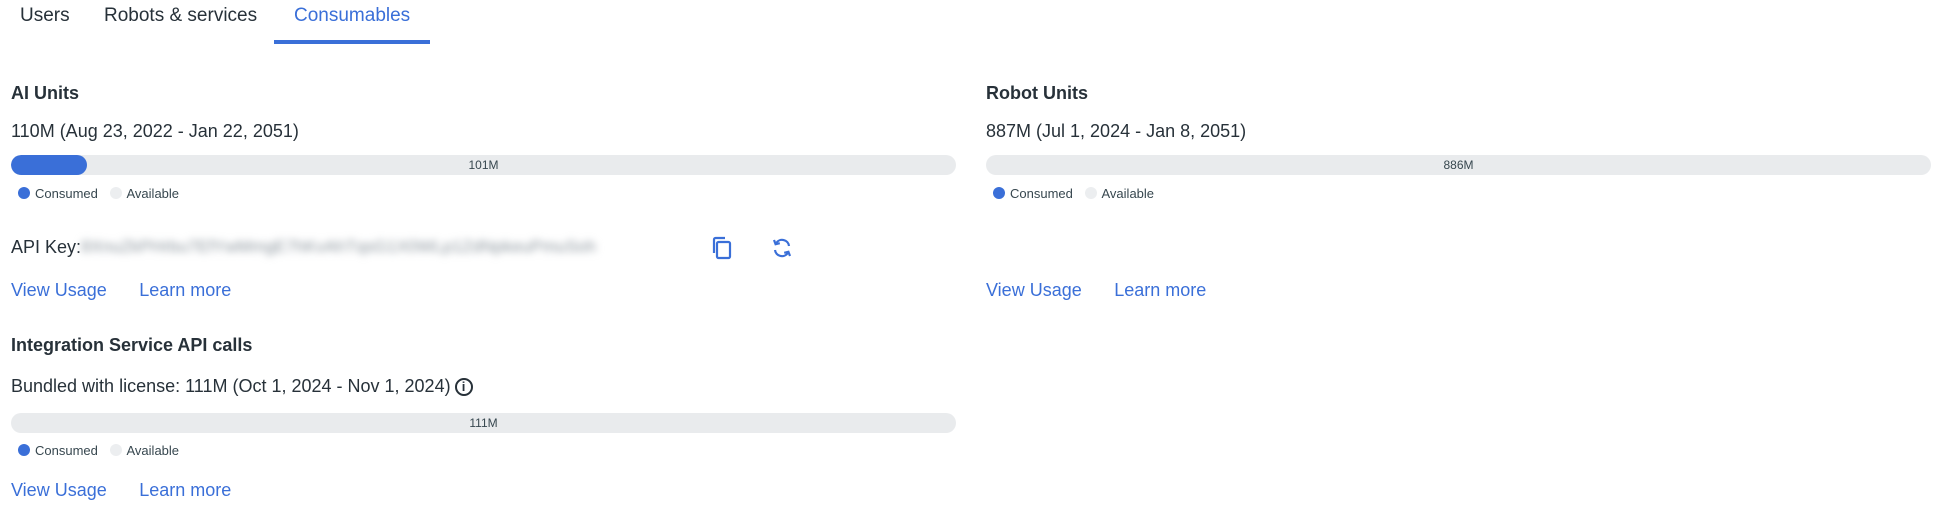  I want to click on usage-progress-bar: 886M, so click(1458, 165).